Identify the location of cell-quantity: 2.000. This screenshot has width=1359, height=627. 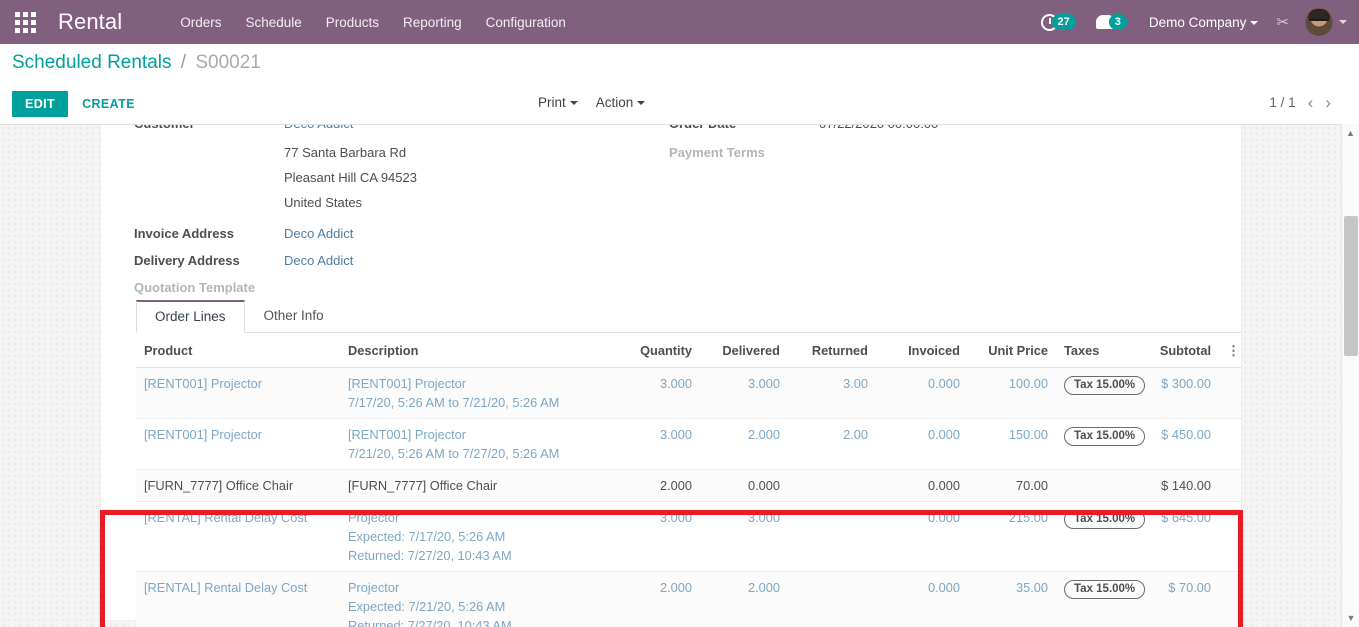
(656, 599).